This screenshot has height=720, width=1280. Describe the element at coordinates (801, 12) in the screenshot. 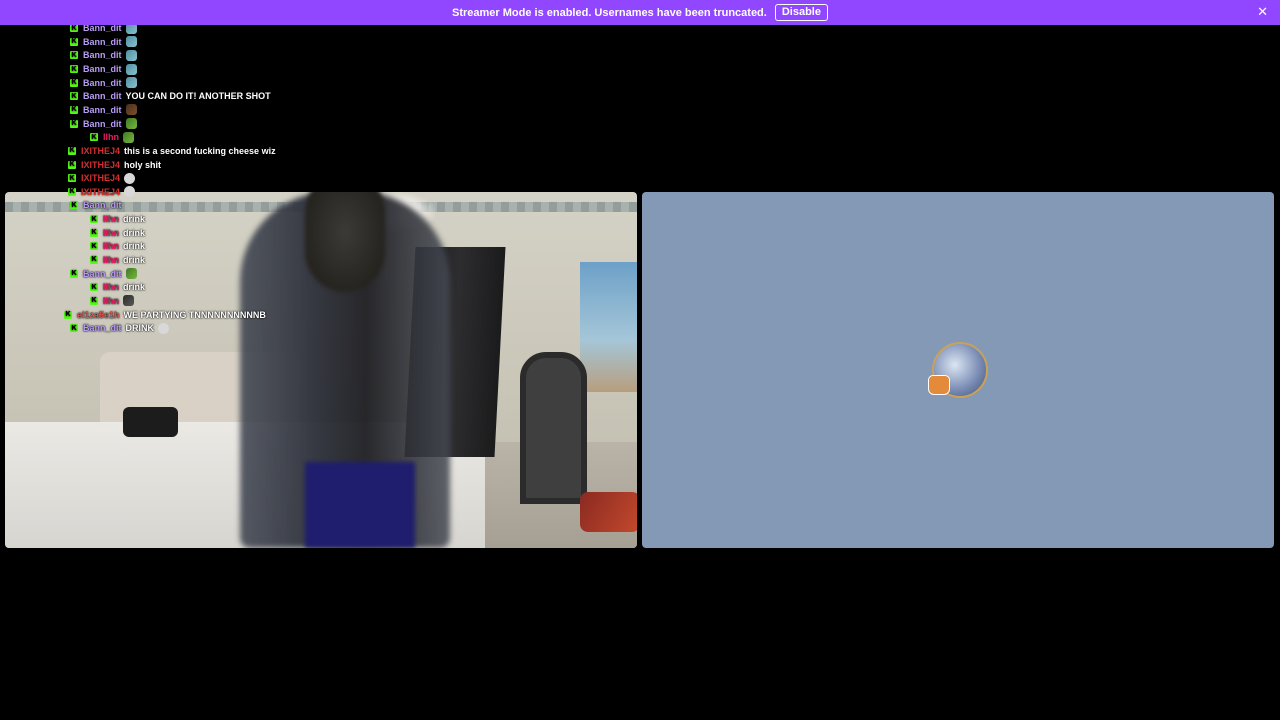

I see `disable-streamer-mode-button: Disable` at that location.